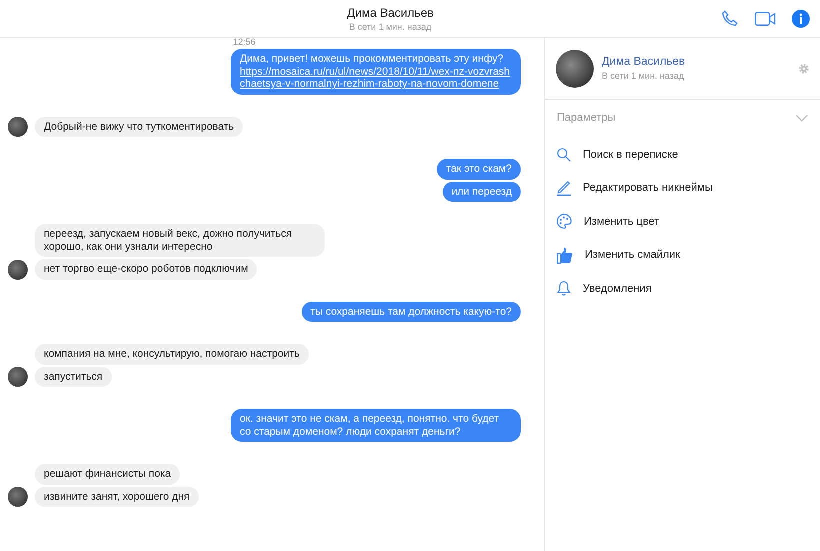  Describe the element at coordinates (688, 221) in the screenshot. I see `menu-item: Изменить цвет` at that location.